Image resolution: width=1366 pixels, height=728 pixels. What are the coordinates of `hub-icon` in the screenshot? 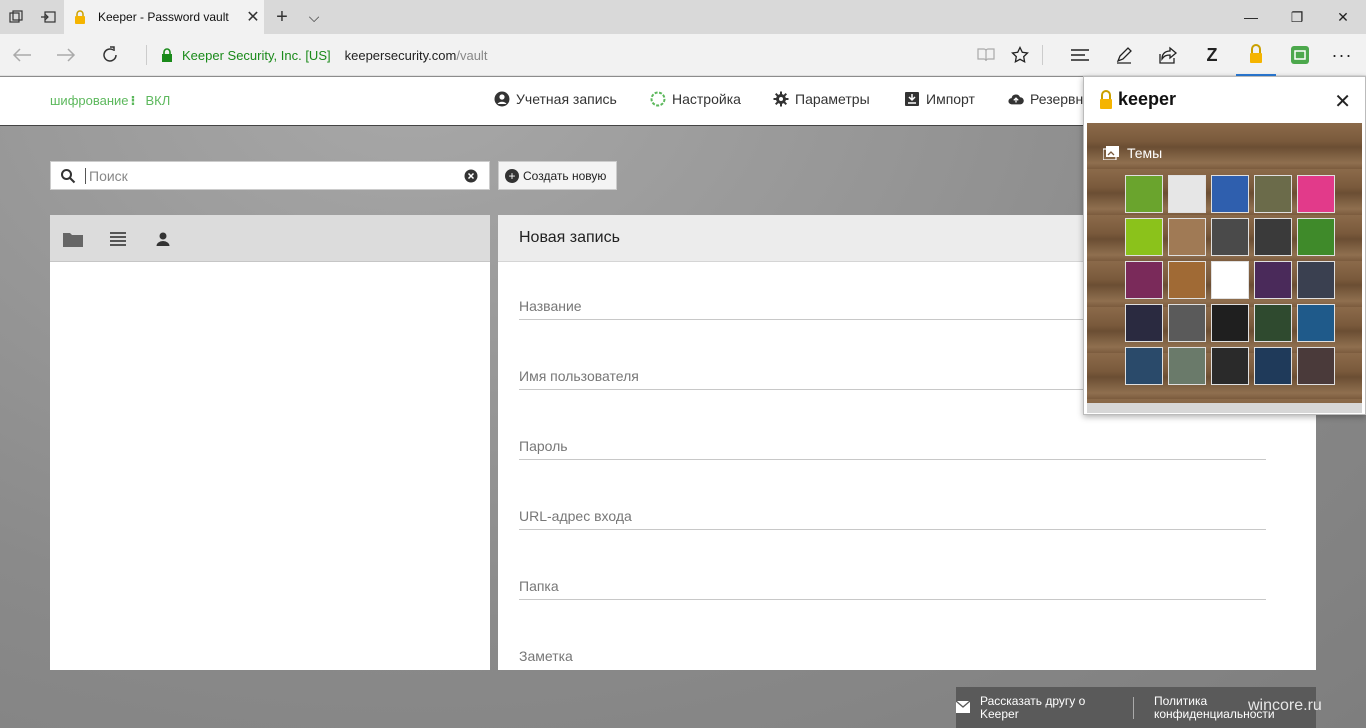 It's located at (1080, 55).